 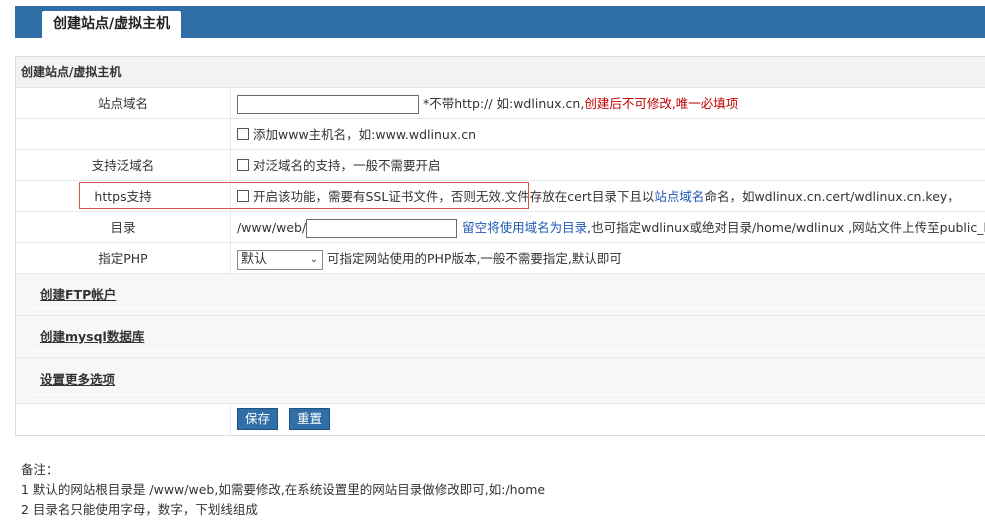 What do you see at coordinates (382, 228) in the screenshot?
I see `directory-input` at bounding box center [382, 228].